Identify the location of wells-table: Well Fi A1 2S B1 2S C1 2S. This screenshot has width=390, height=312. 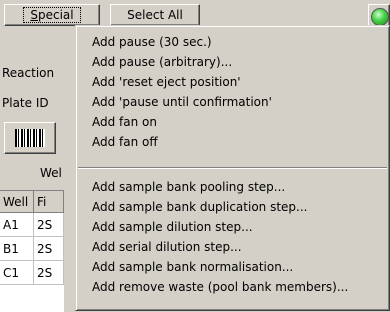
(32, 251).